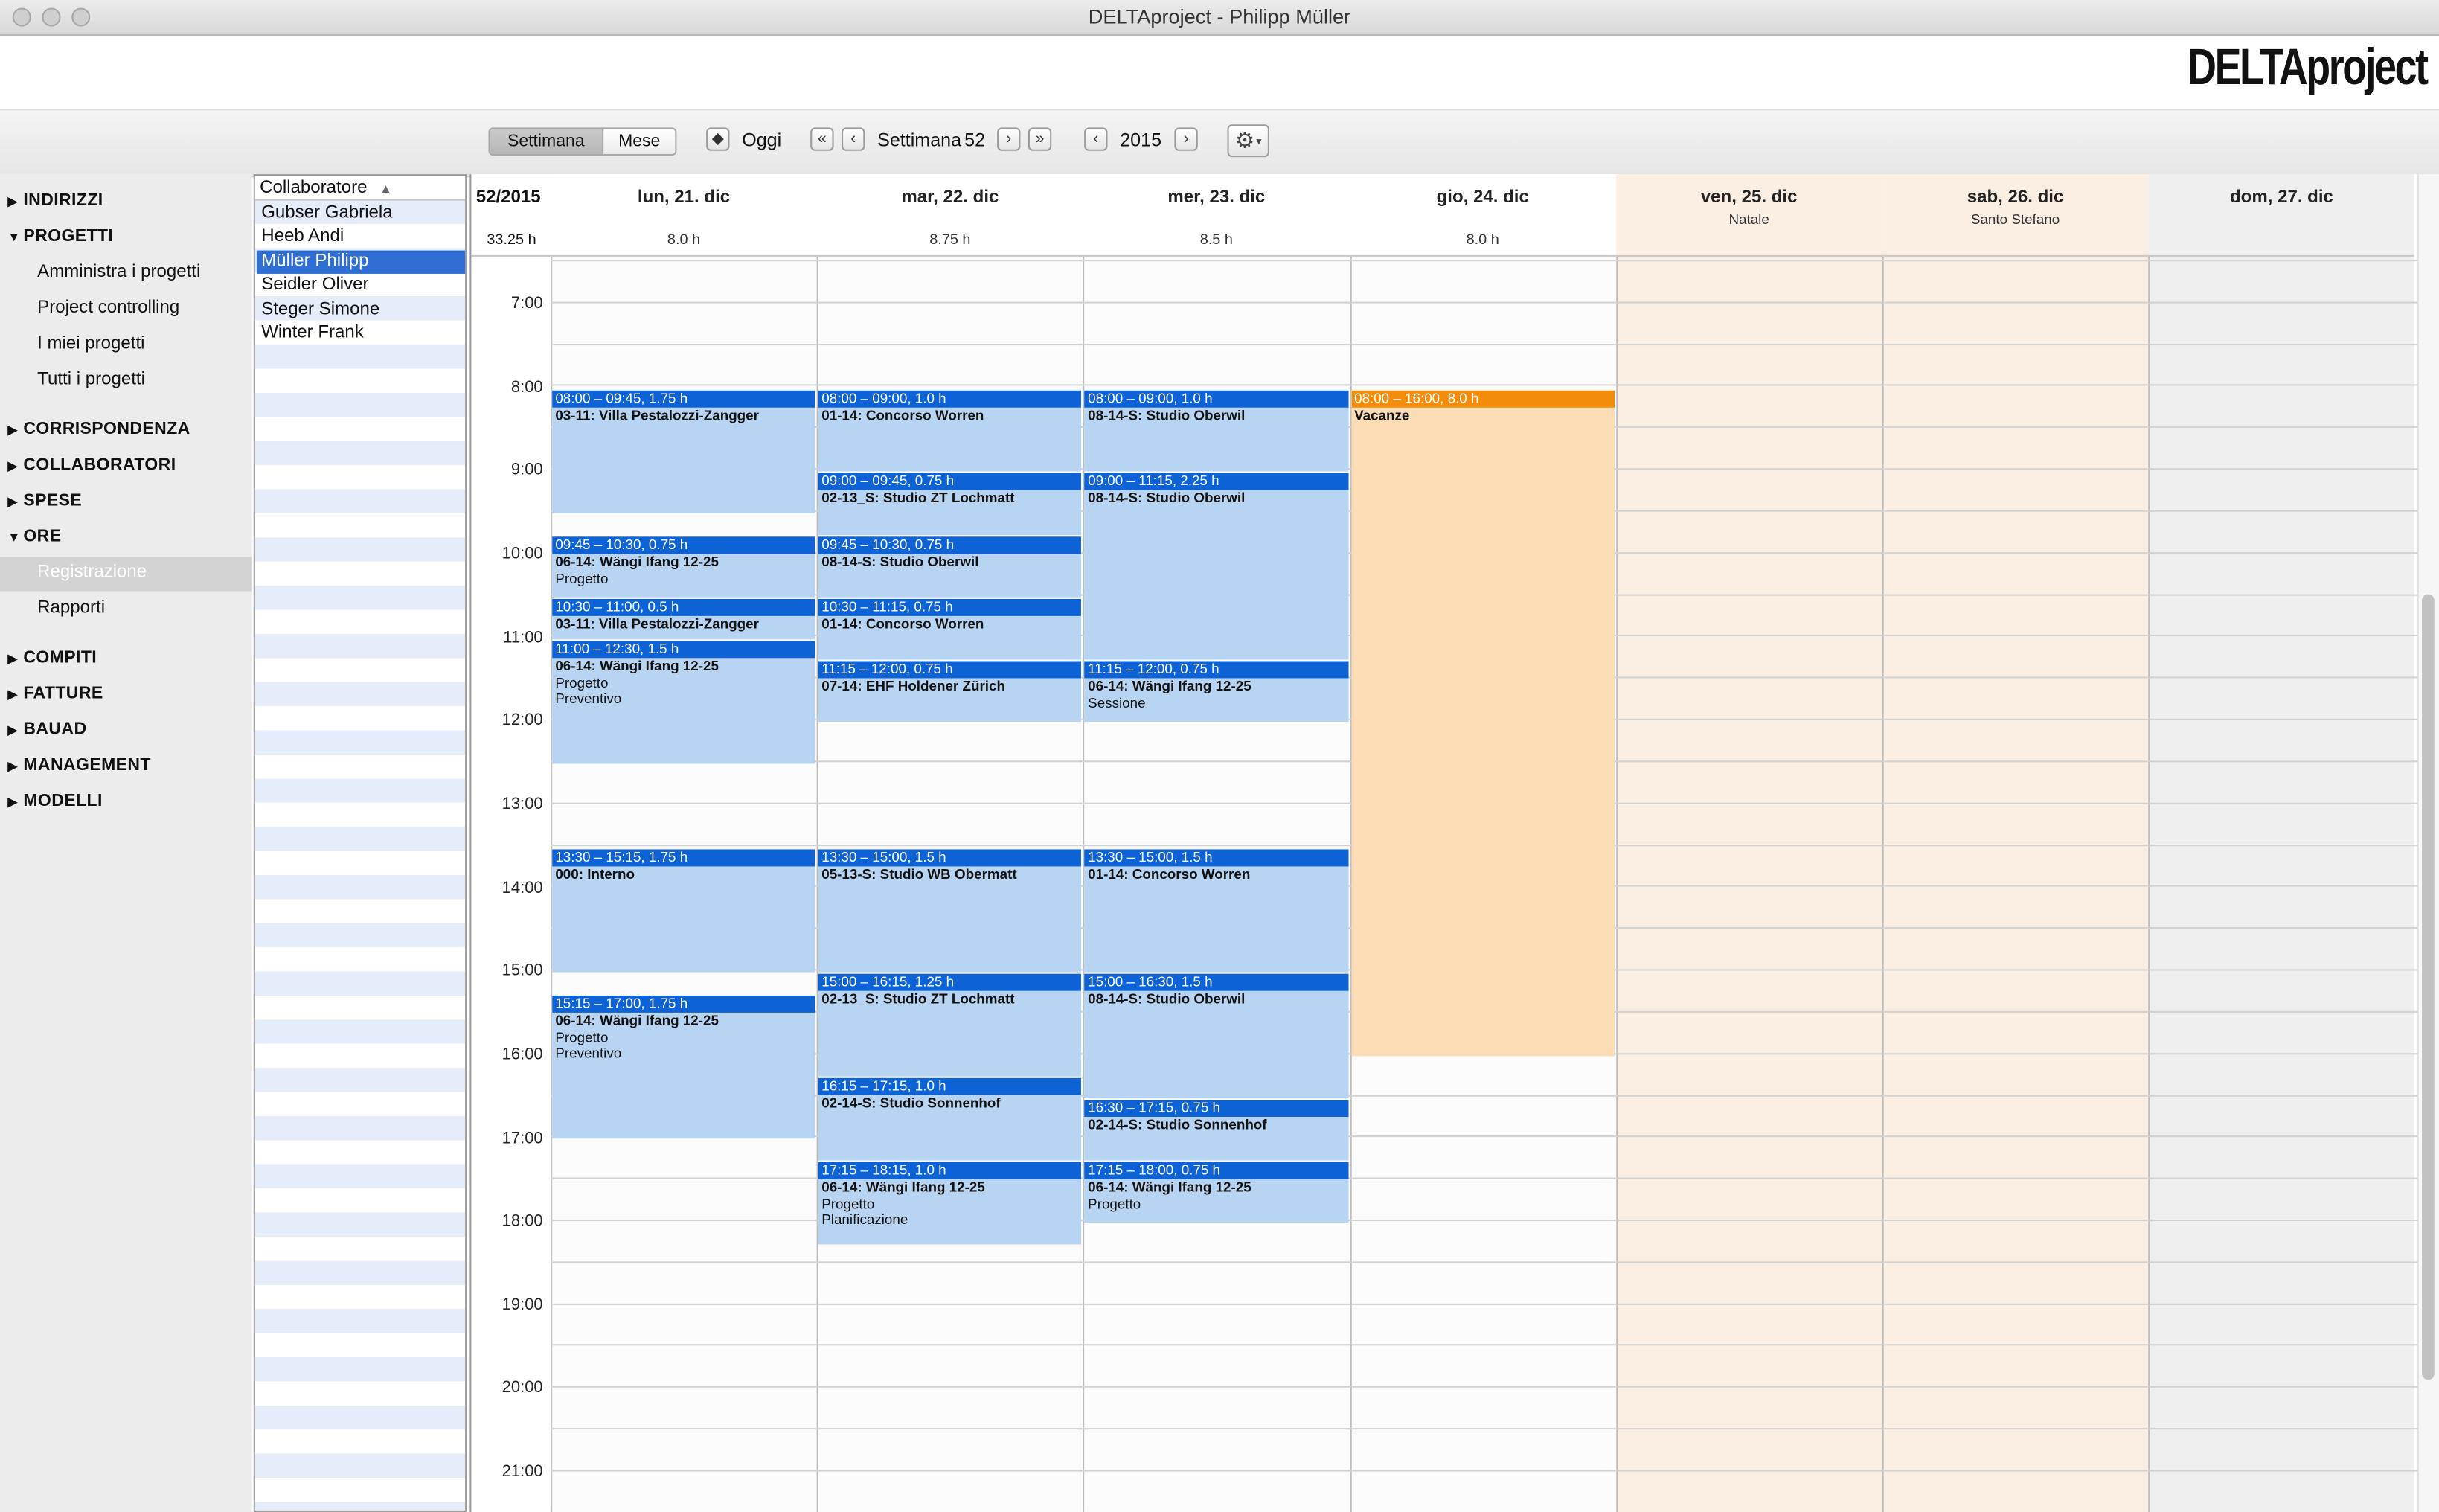  Describe the element at coordinates (950, 545) in the screenshot. I see `time-entry-header: 09:45 – 10:30, 0.75 h` at that location.